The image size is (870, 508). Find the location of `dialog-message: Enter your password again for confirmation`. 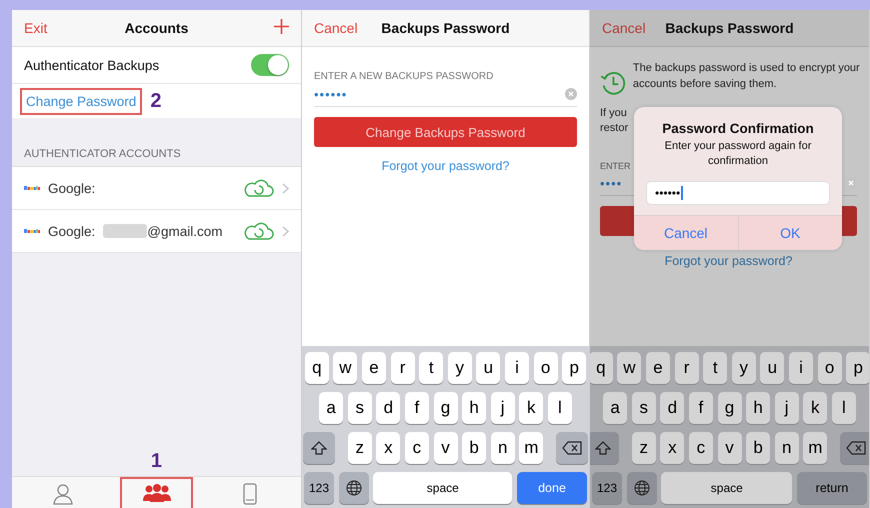

dialog-message: Enter your password again for confirmation is located at coordinates (738, 154).